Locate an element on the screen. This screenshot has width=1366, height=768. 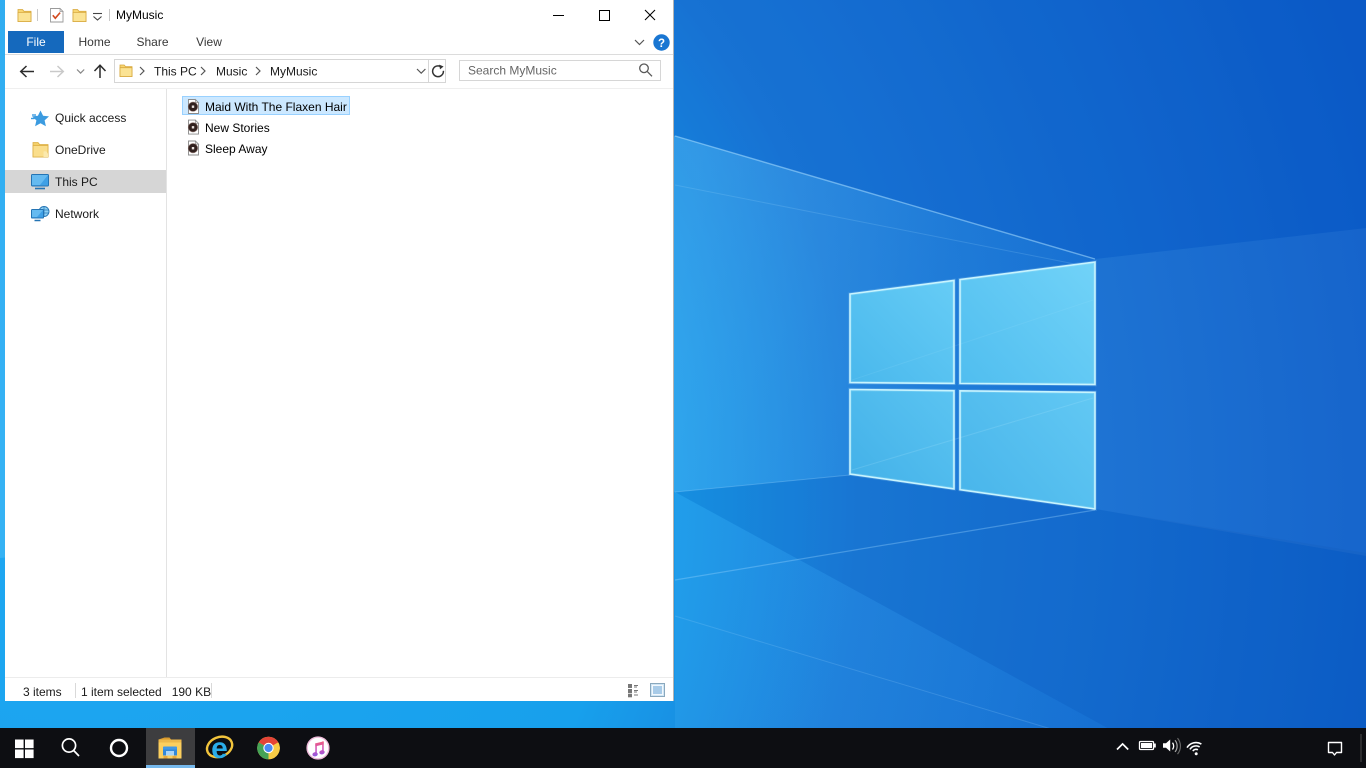
svg-text: Music is located at coordinates (231, 72).